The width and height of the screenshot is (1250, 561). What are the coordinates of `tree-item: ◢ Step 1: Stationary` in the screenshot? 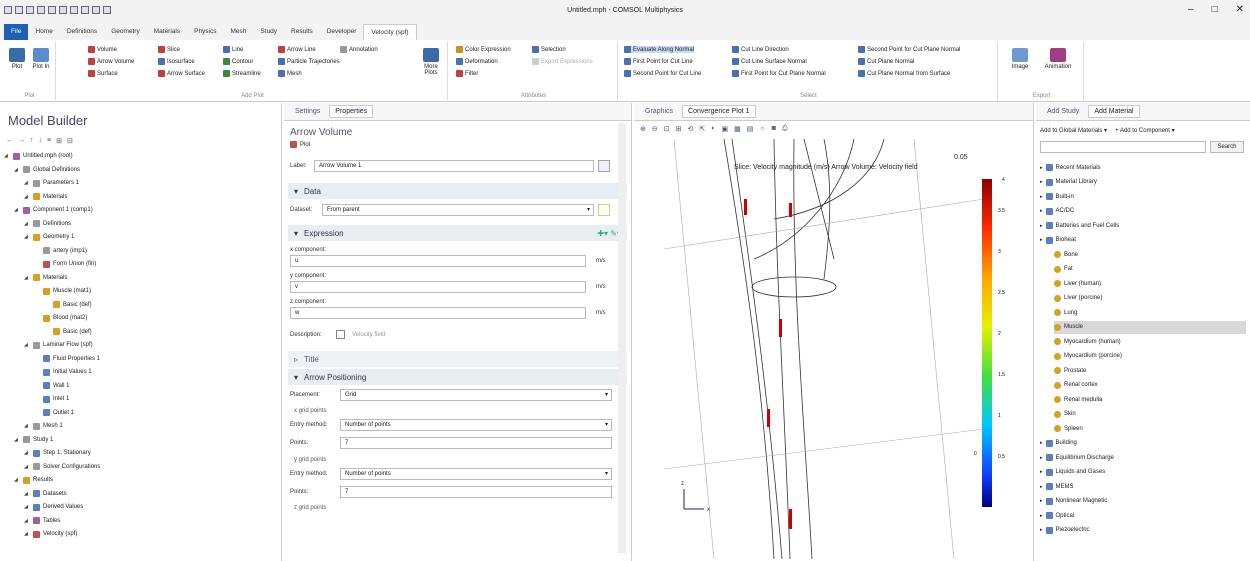 It's located at (57, 453).